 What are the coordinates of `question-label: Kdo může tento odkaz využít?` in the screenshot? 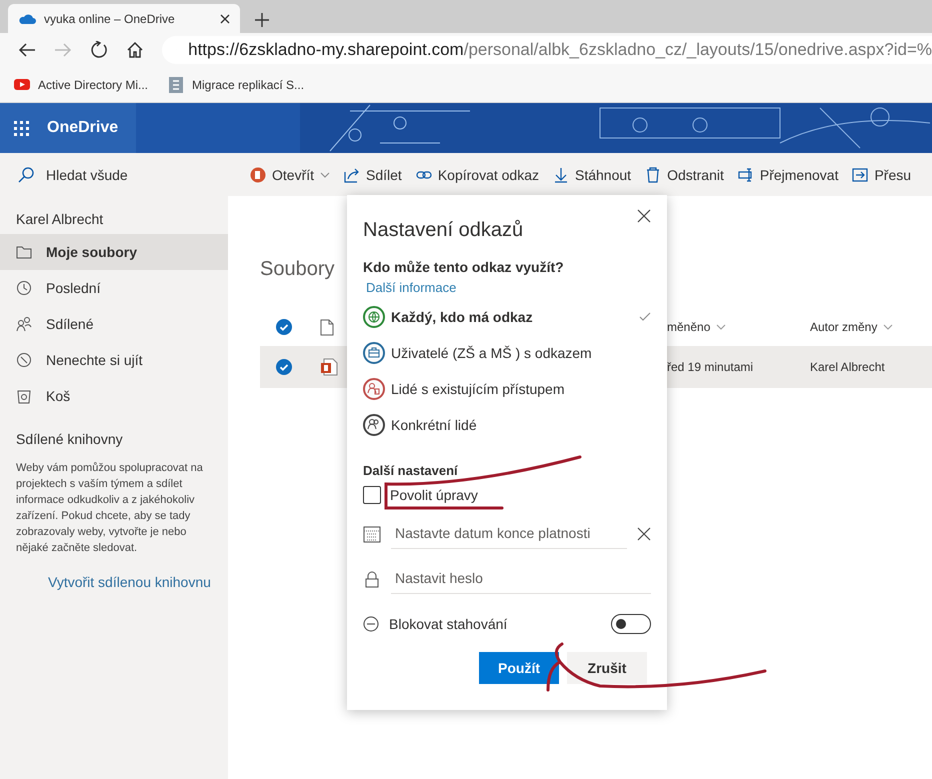 It's located at (464, 267).